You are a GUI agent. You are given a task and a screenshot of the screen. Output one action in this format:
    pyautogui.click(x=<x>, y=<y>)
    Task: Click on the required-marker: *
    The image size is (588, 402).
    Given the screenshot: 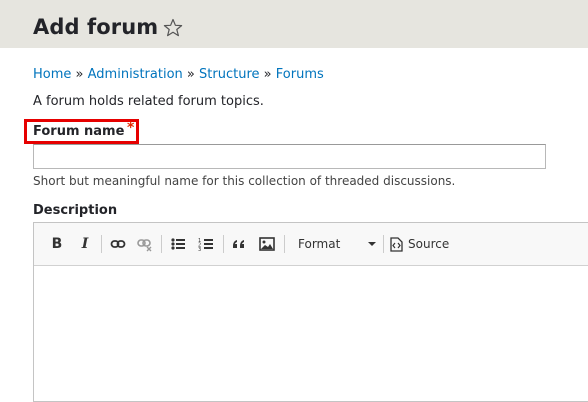 What is the action you would take?
    pyautogui.click(x=131, y=128)
    